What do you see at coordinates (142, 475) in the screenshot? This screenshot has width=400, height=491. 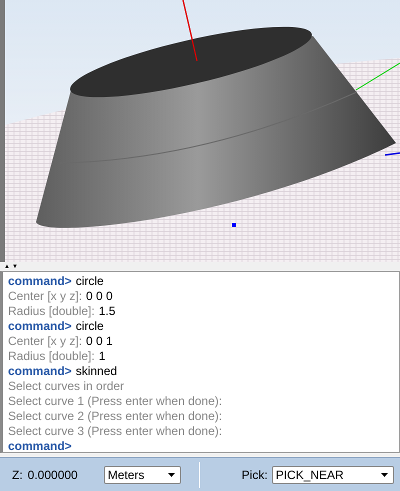 I see `units-dropdown: Meters` at bounding box center [142, 475].